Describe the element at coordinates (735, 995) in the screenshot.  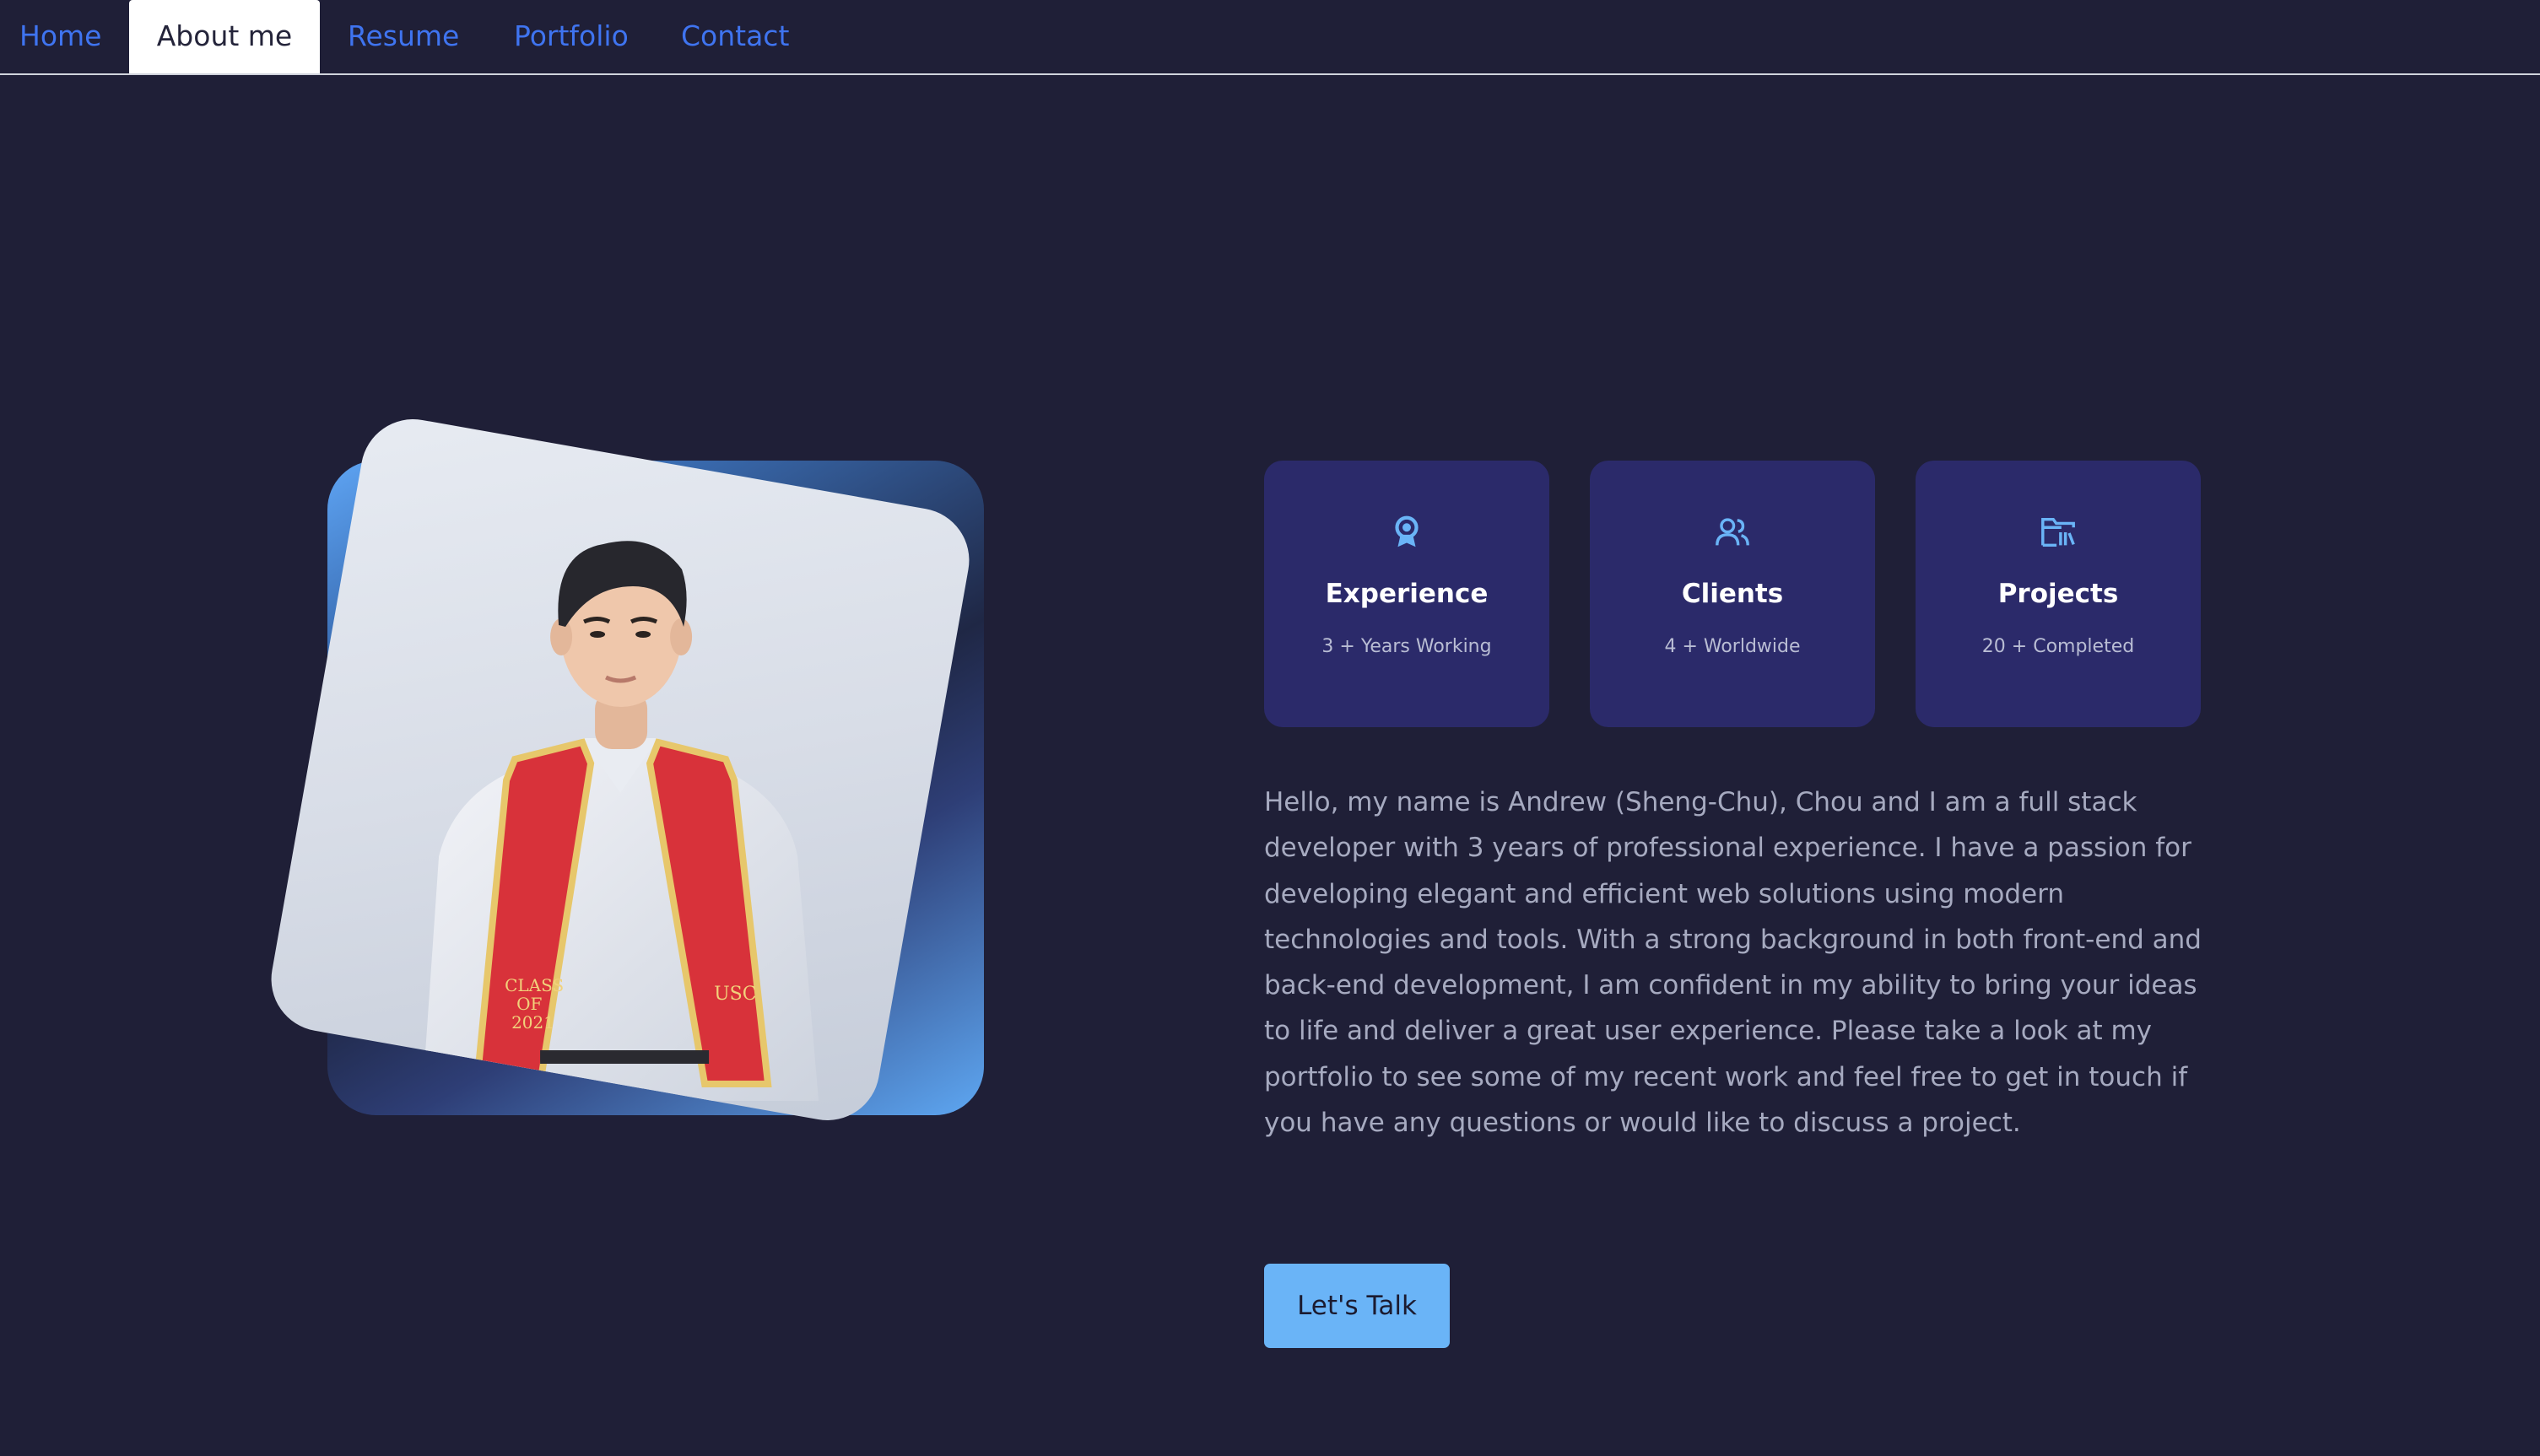
I see `sash-usc-text: USC` at that location.